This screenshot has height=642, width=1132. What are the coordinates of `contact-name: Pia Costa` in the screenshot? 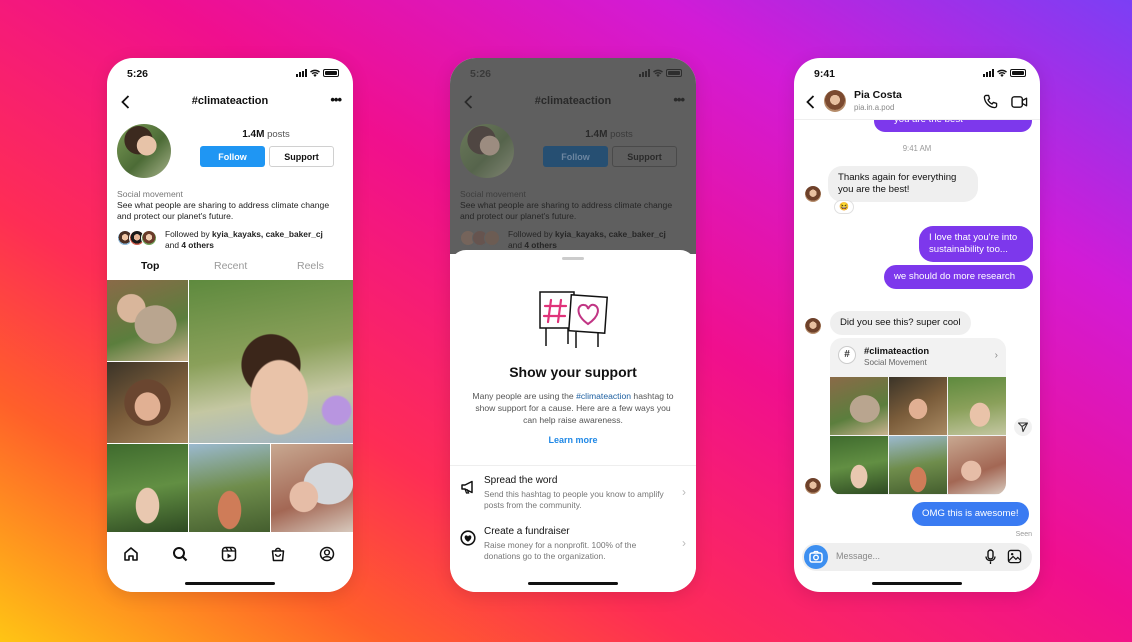 It's located at (878, 95).